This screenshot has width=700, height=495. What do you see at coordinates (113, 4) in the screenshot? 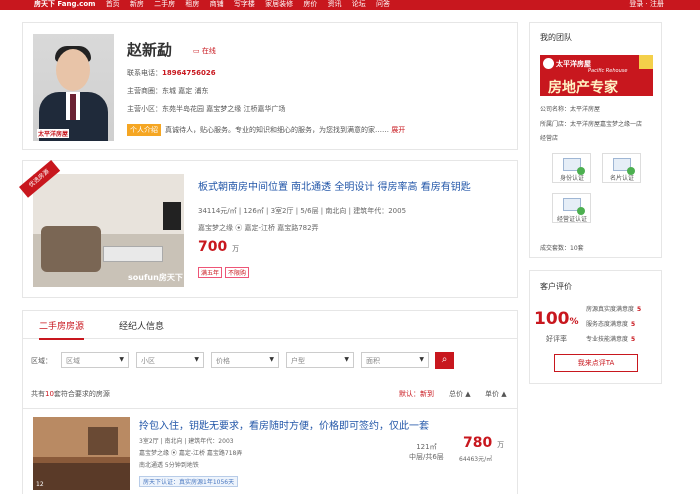
I see `nav-link: 首页` at bounding box center [113, 4].